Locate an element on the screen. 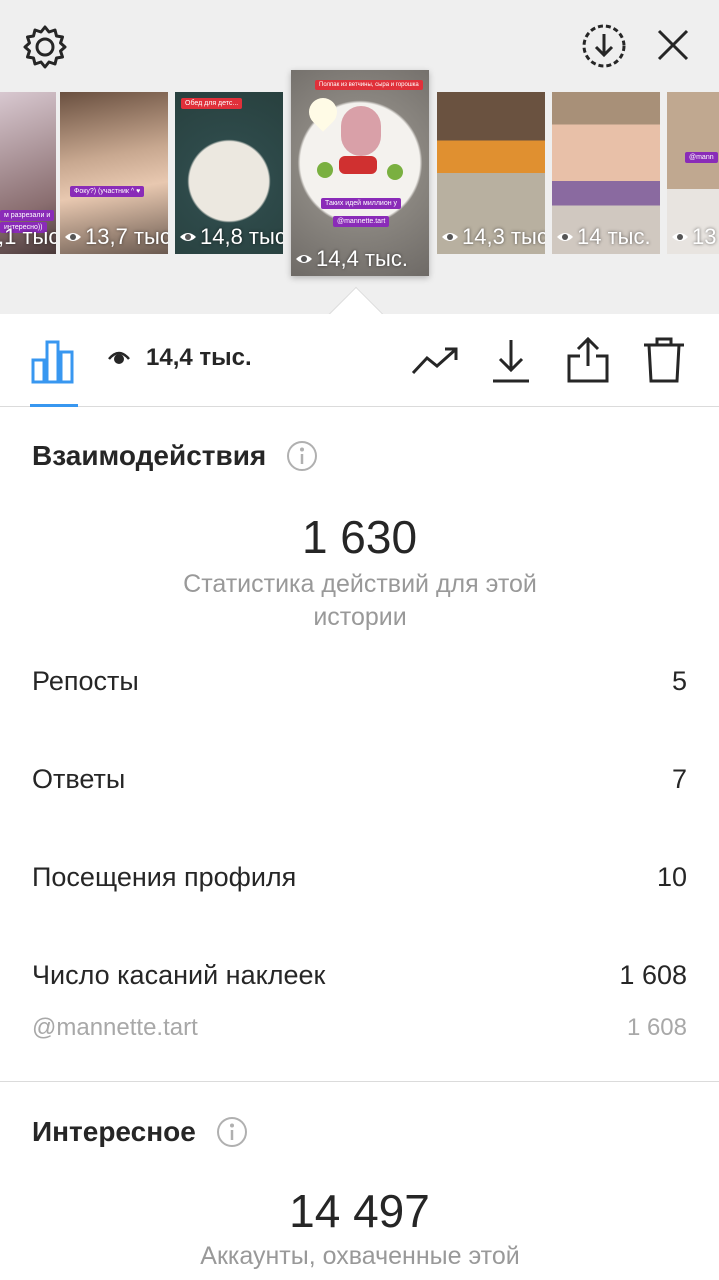 The width and height of the screenshot is (719, 1280). discovery-total: 14 497 is located at coordinates (359, 1211).